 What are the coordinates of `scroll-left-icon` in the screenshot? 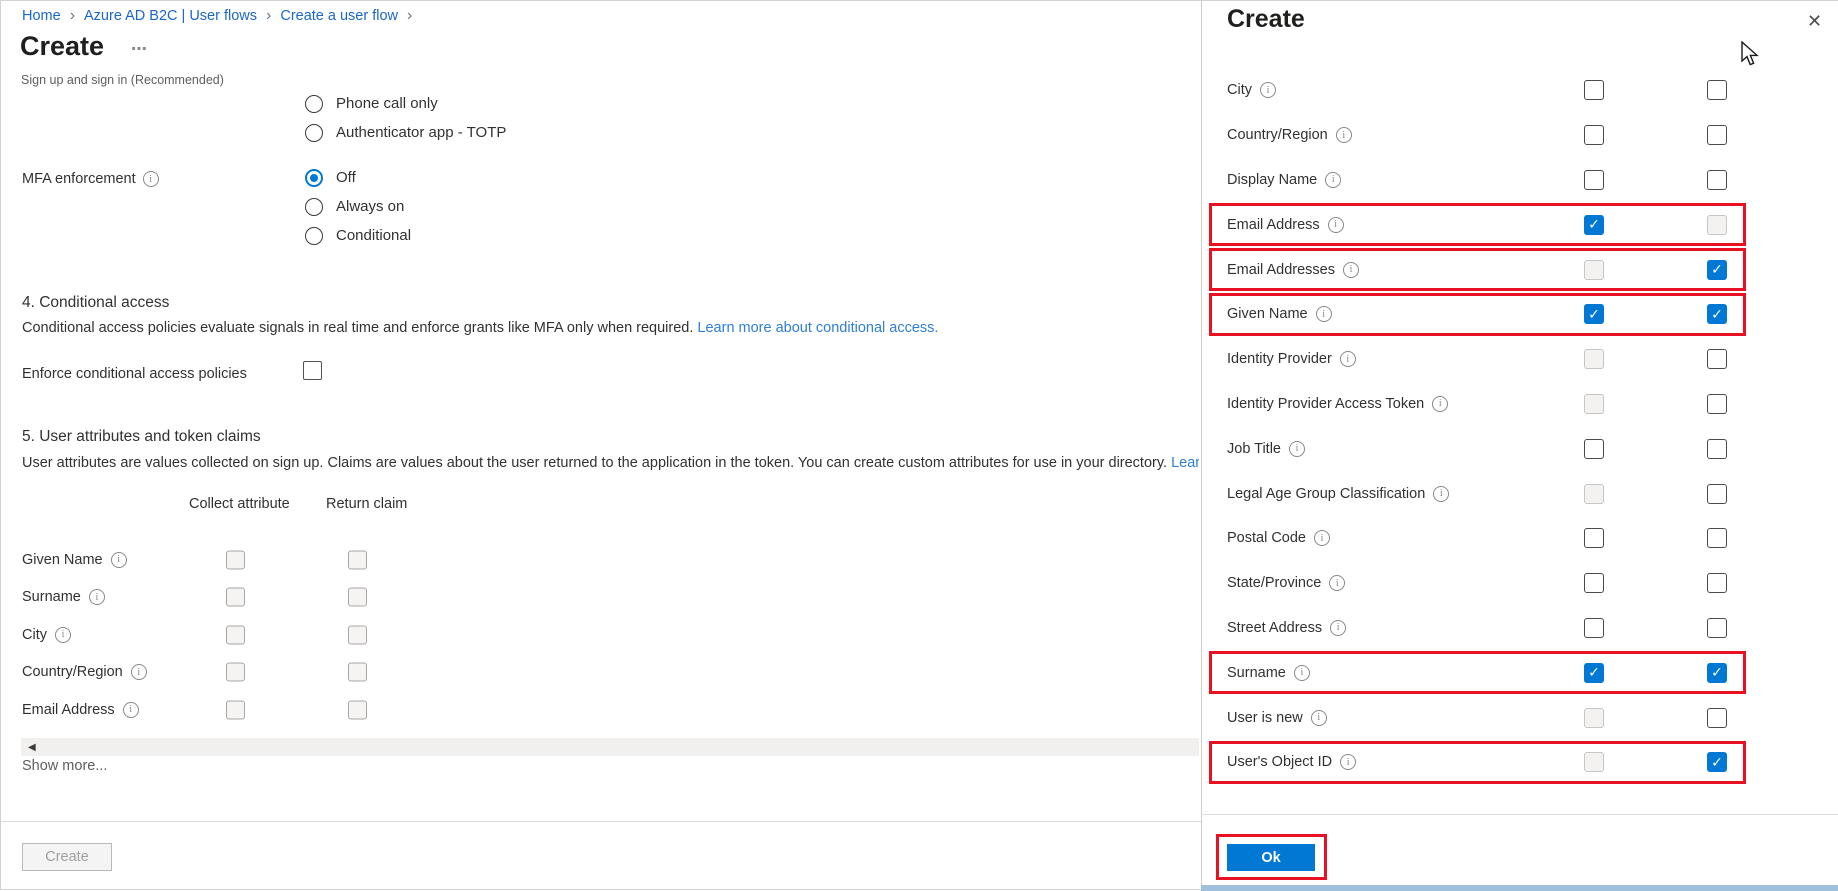 It's located at (32, 747).